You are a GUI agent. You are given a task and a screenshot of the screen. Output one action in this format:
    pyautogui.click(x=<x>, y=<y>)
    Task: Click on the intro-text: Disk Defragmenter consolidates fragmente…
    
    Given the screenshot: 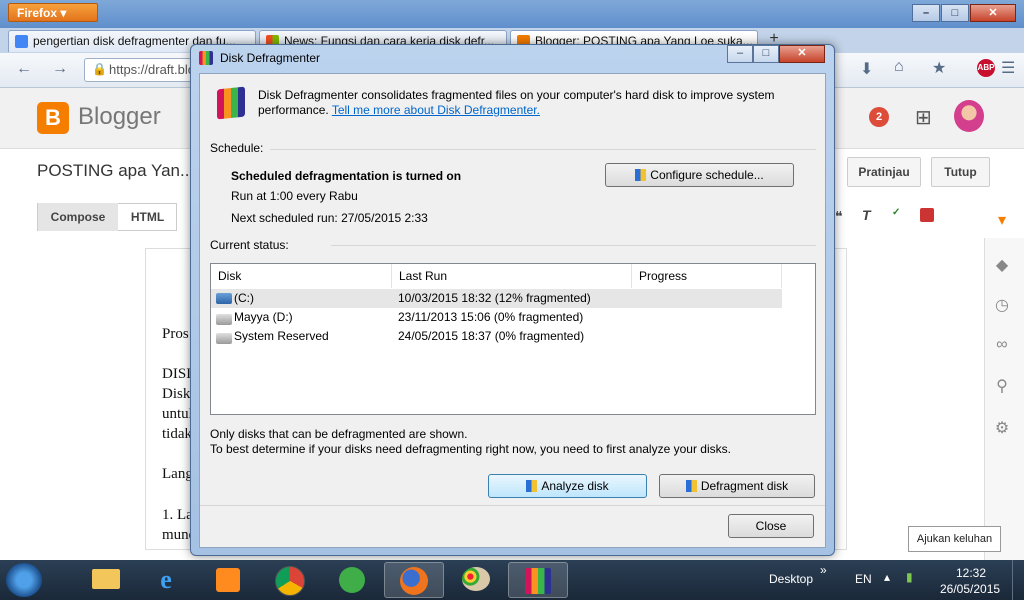 What is the action you would take?
    pyautogui.click(x=516, y=95)
    